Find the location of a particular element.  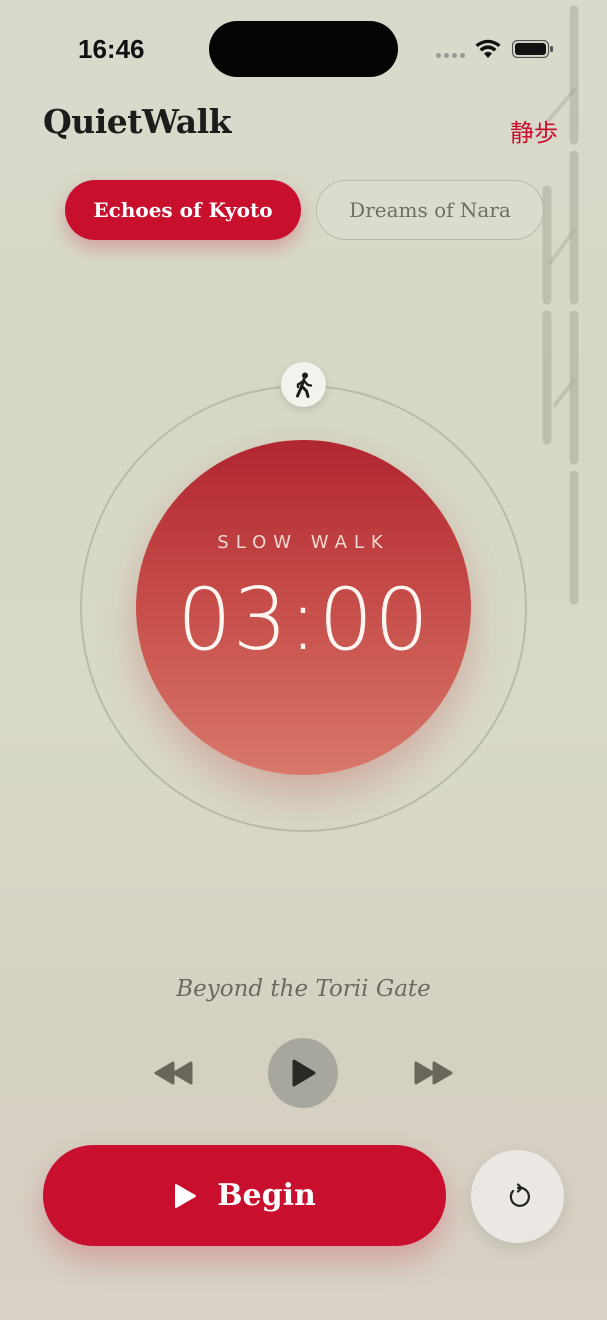

begin-button: Begin is located at coordinates (244, 1195).